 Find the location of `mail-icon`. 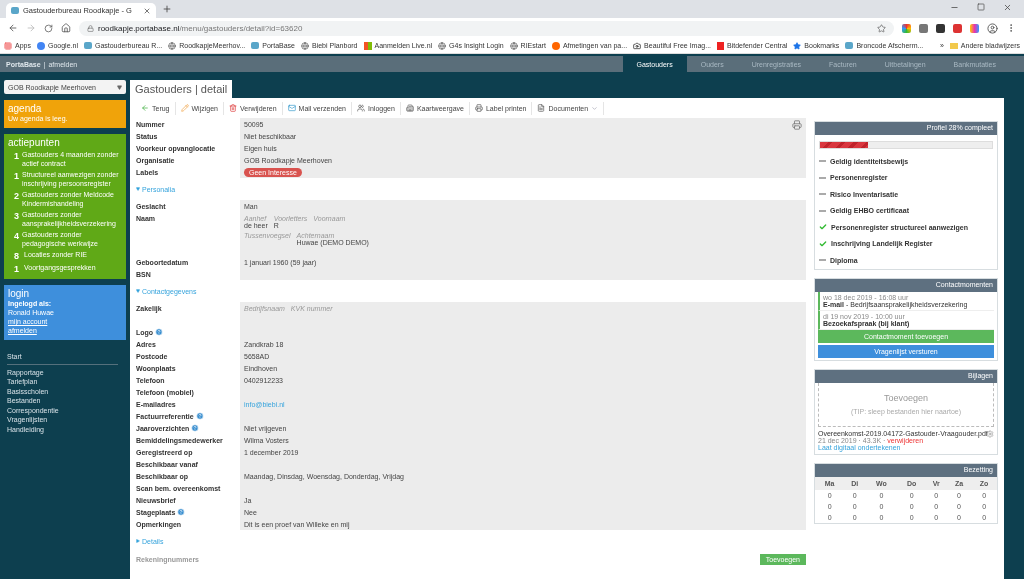

mail-icon is located at coordinates (291, 108).